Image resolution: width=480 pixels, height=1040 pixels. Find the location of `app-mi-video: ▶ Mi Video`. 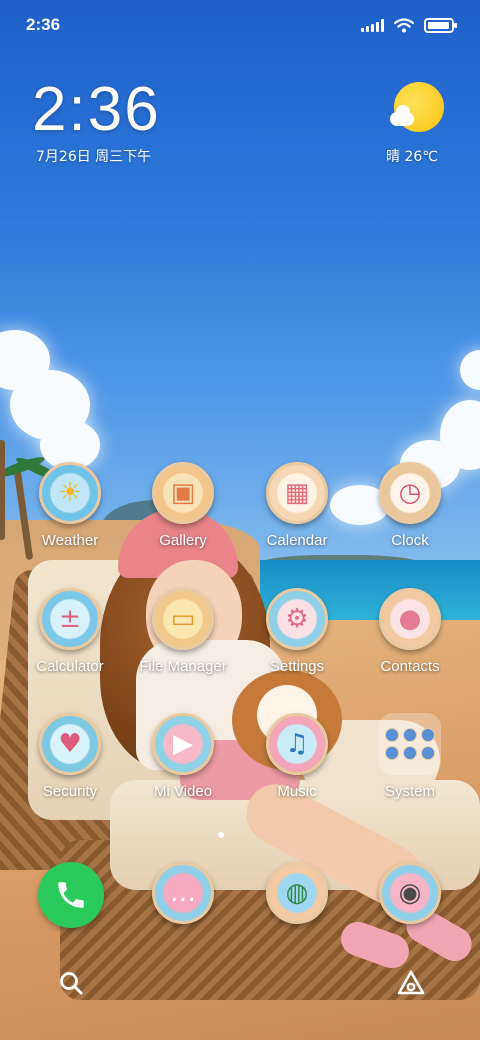

app-mi-video: ▶ Mi Video is located at coordinates (183, 756).